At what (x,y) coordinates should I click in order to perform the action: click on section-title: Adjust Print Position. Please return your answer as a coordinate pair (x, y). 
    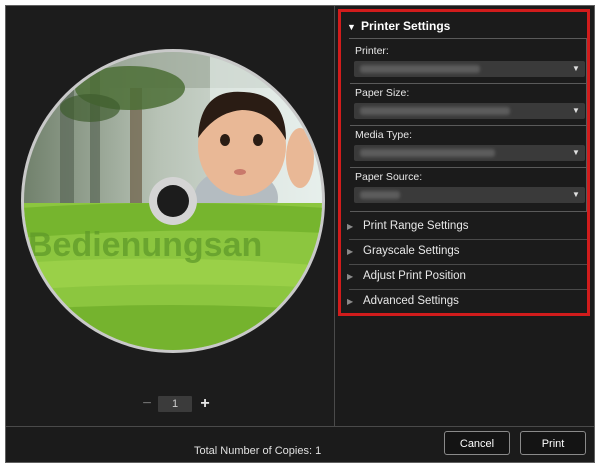
    Looking at the image, I should click on (414, 276).